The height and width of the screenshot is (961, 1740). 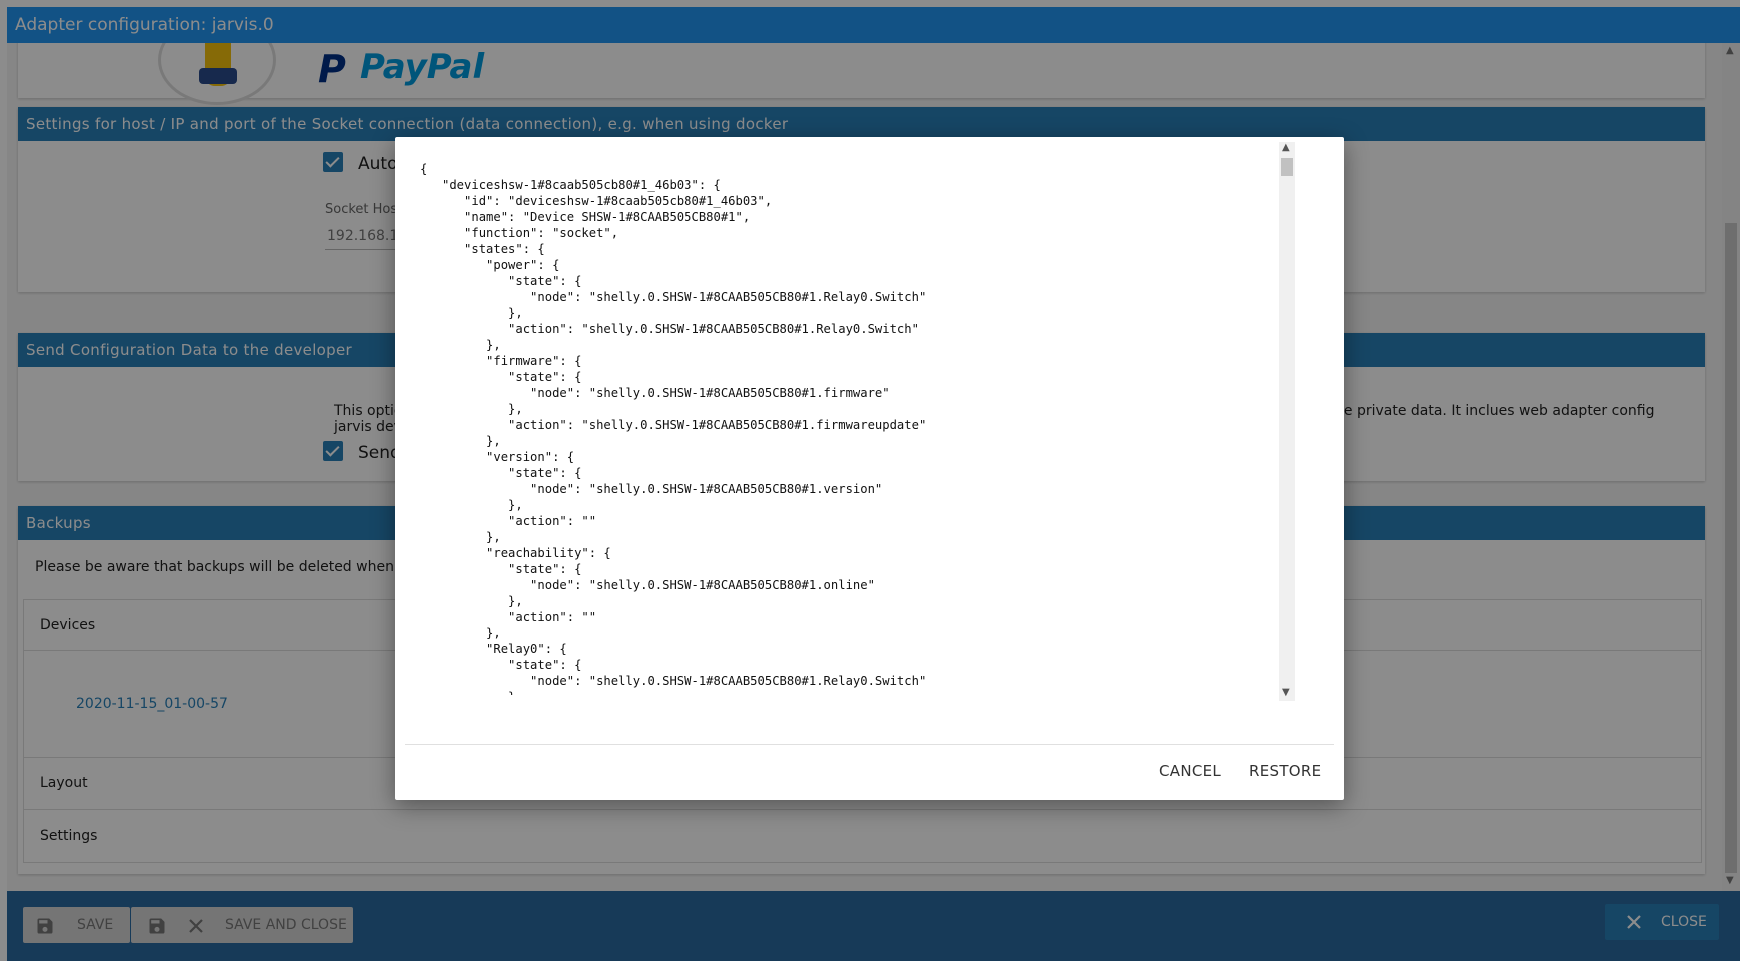 I want to click on json-line: "deviceshsw-1#8caab505cb80#1_46b03": {, so click(x=570, y=185).